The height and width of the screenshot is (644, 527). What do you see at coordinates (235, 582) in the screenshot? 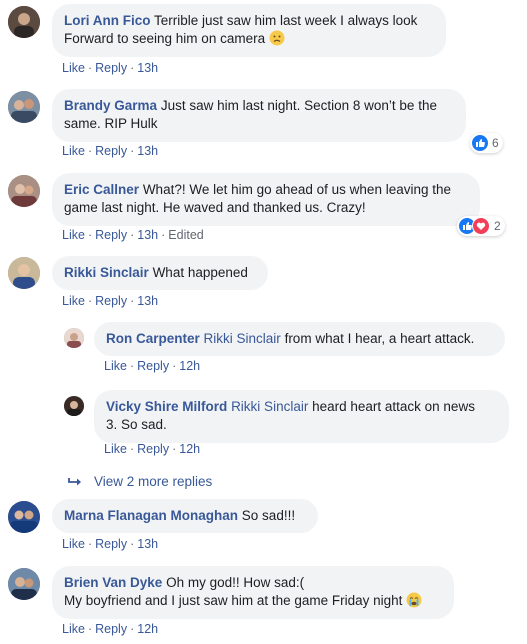
I see `comment-text: Oh my god!! How sad:(` at bounding box center [235, 582].